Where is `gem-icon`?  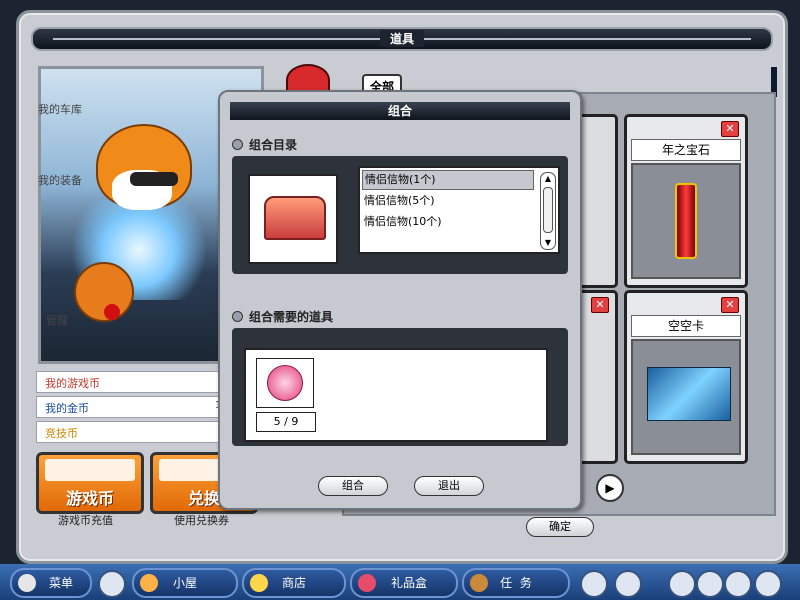
gem-icon is located at coordinates (686, 221).